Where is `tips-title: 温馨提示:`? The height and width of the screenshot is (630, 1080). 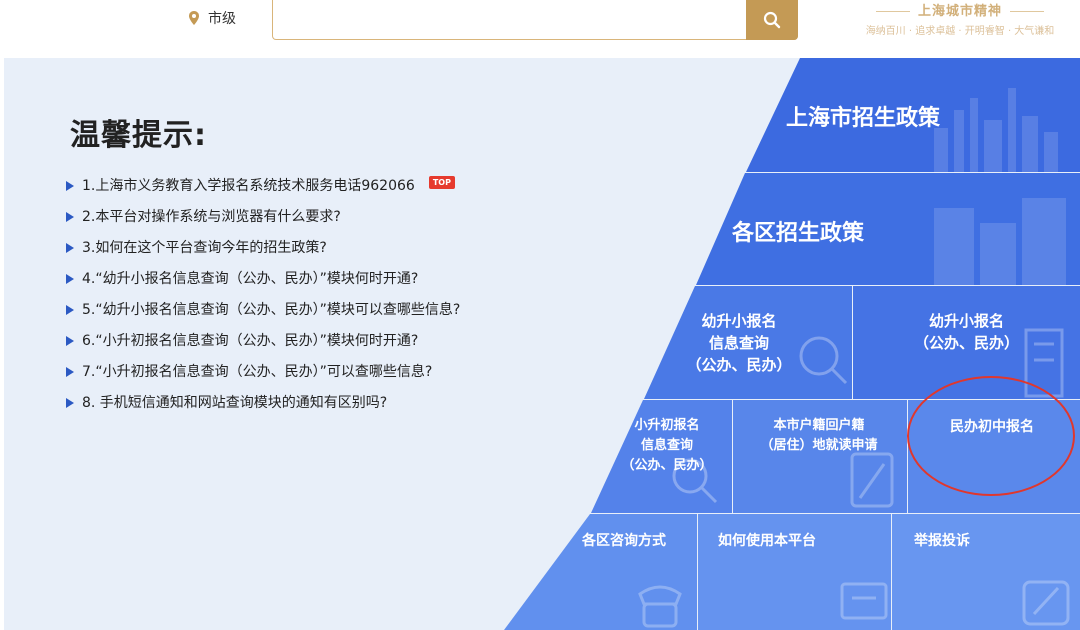 tips-title: 温馨提示: is located at coordinates (138, 135).